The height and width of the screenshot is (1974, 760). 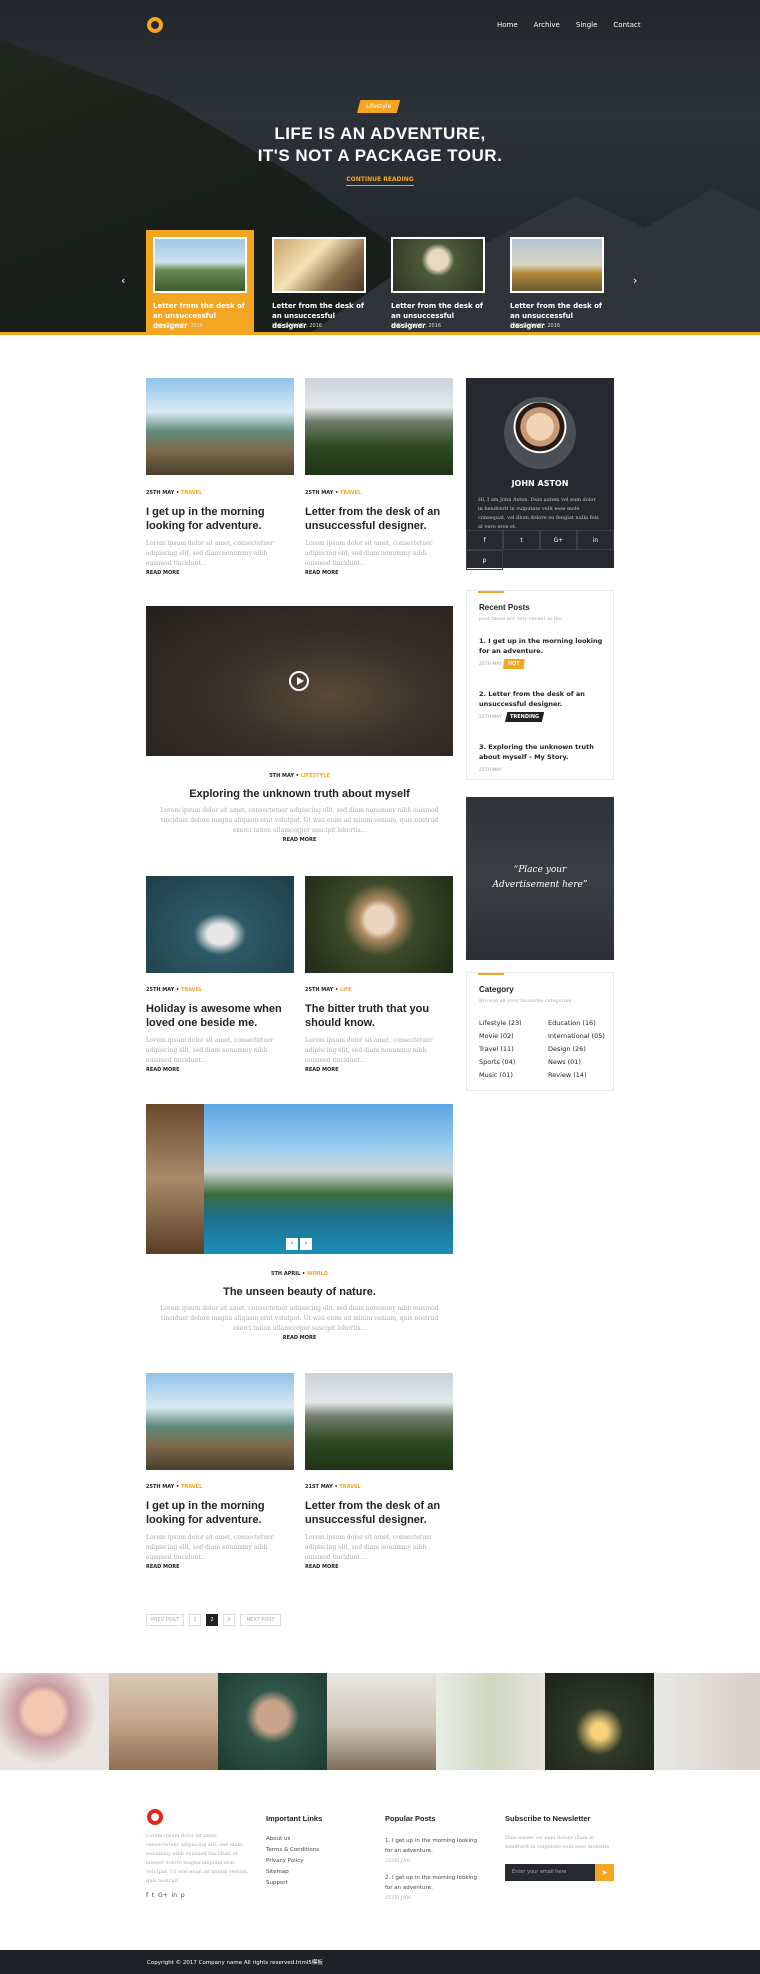 I want to click on page-2-button: 2, so click(x=212, y=1620).